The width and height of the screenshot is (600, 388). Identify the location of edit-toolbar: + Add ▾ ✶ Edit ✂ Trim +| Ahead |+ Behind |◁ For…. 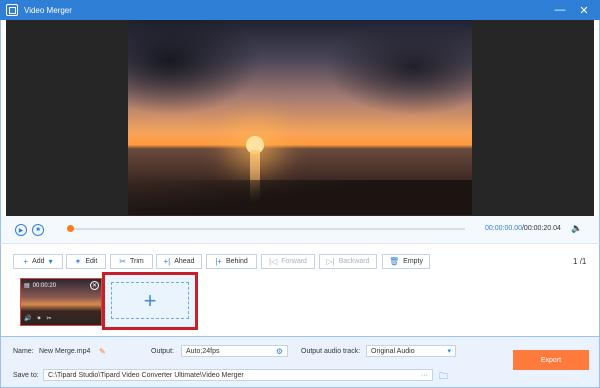
(300, 261).